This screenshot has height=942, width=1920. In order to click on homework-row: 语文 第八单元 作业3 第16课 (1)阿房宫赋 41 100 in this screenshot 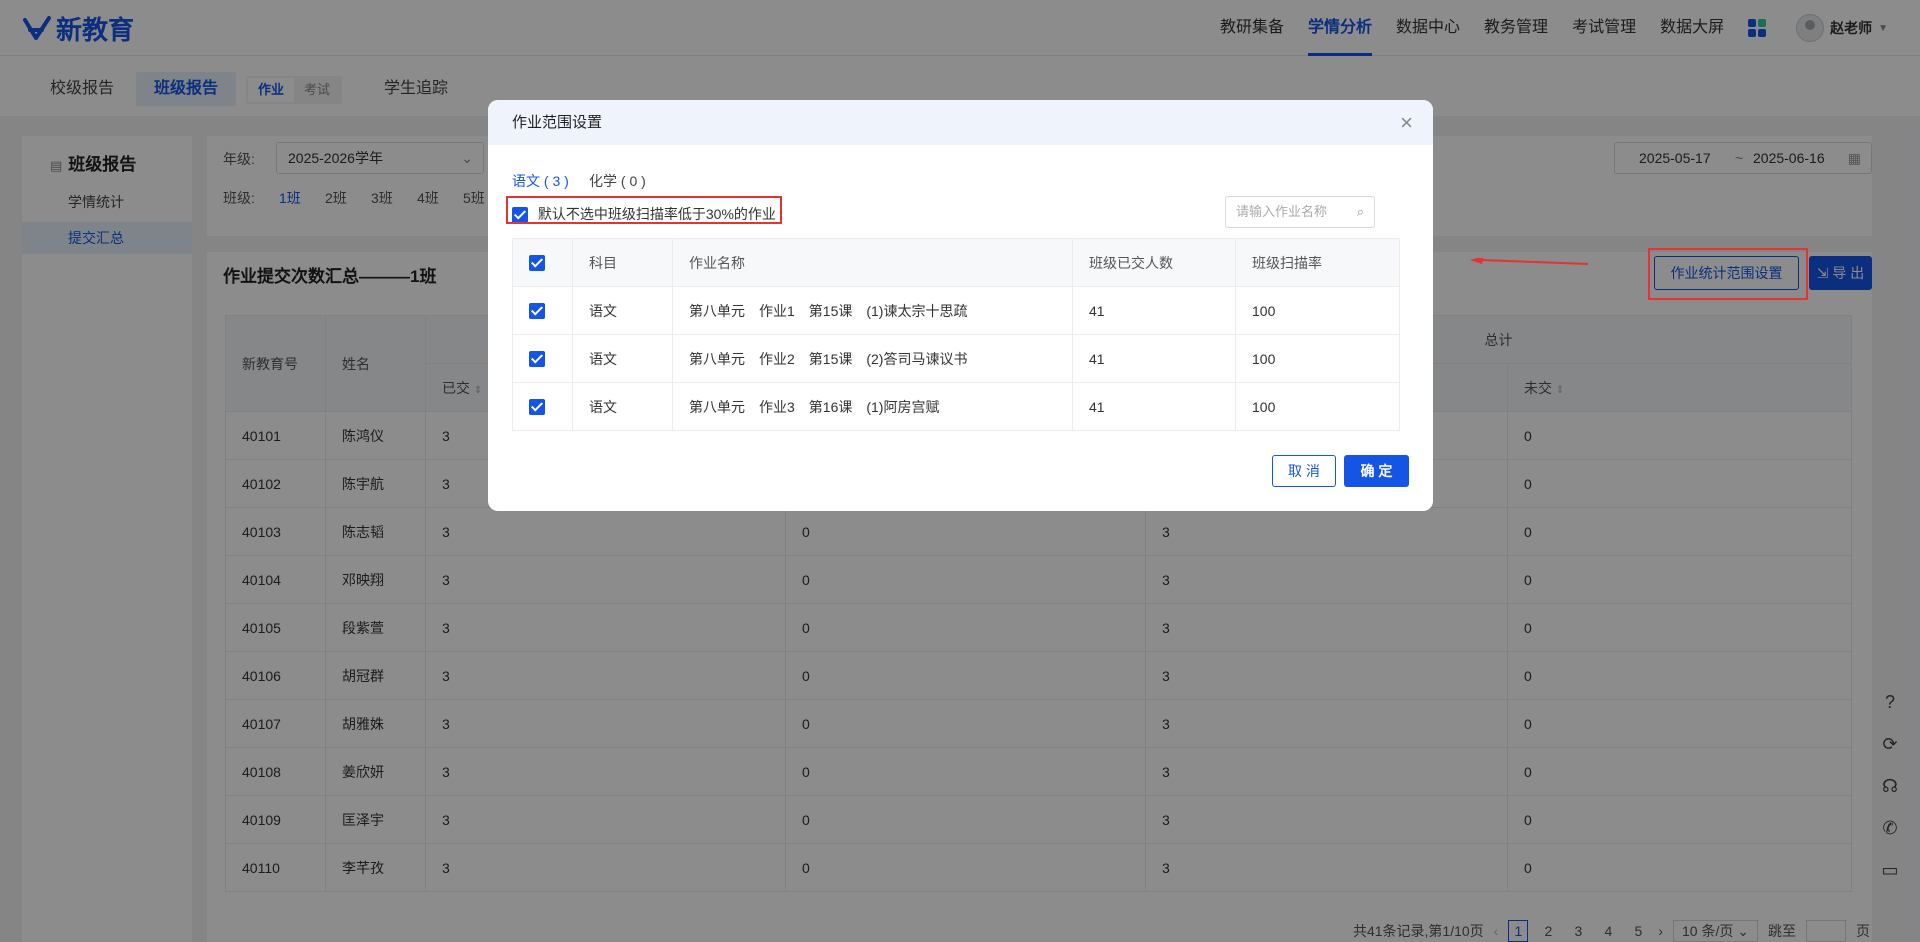, I will do `click(956, 406)`.